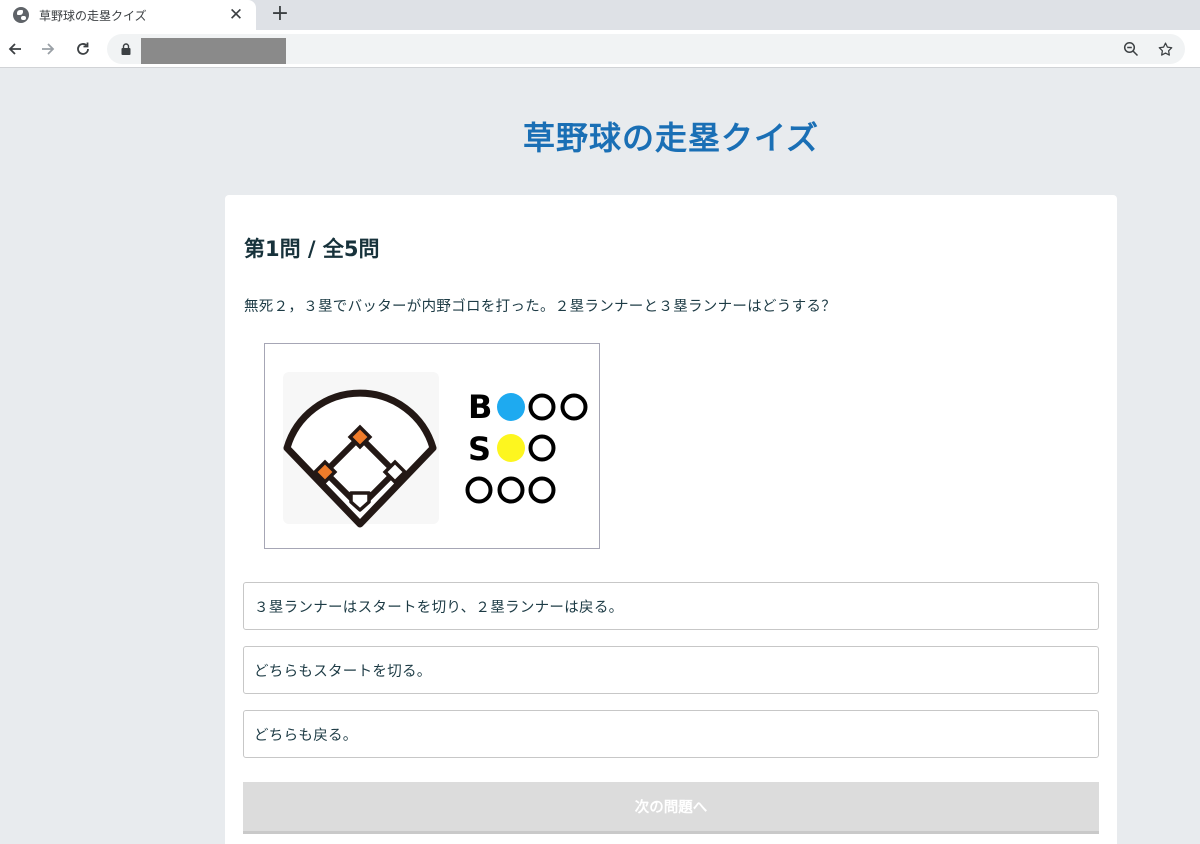 The width and height of the screenshot is (1200, 844). Describe the element at coordinates (511, 407) in the screenshot. I see `ball-dot-filled` at that location.